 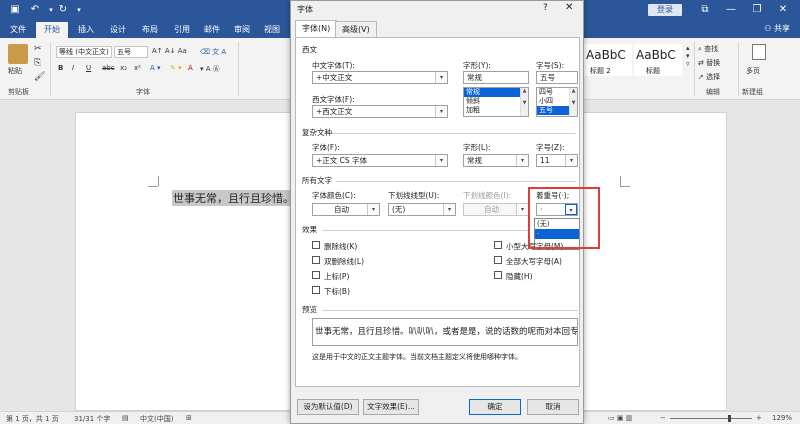 I want to click on superscript-checkbox, so click(x=316, y=275).